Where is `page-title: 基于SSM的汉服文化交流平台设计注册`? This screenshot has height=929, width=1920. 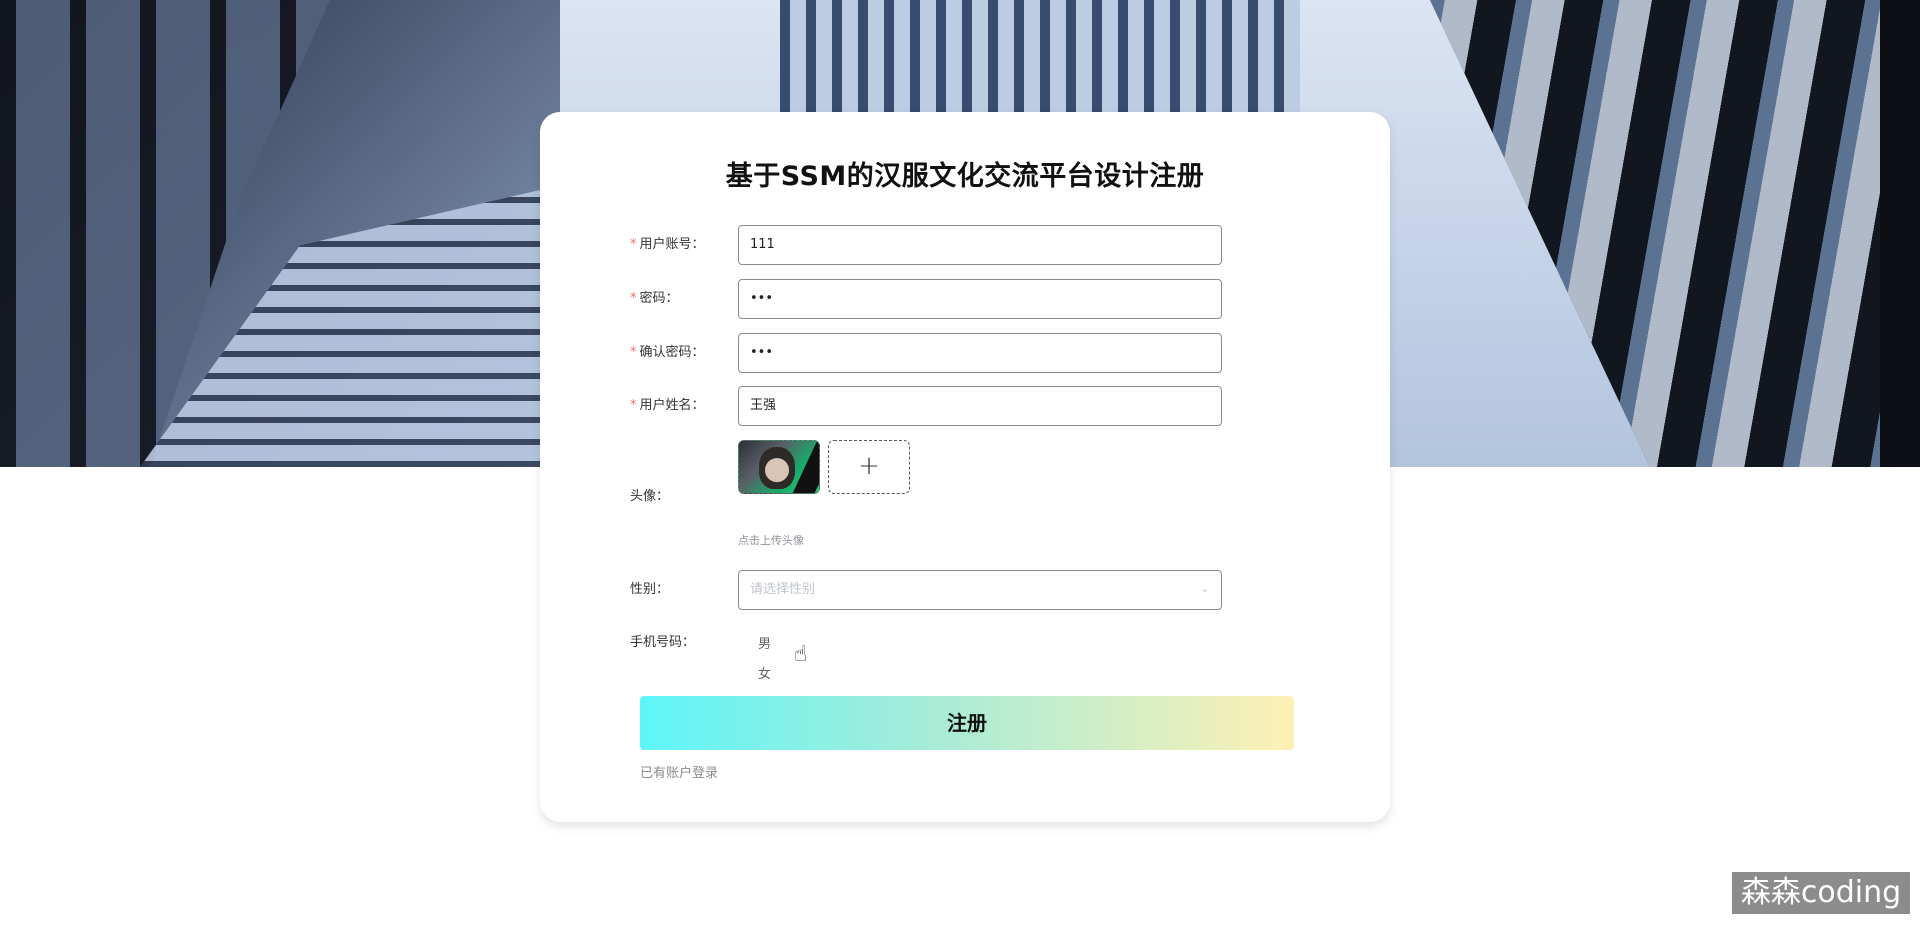 page-title: 基于SSM的汉服文化交流平台设计注册 is located at coordinates (965, 176).